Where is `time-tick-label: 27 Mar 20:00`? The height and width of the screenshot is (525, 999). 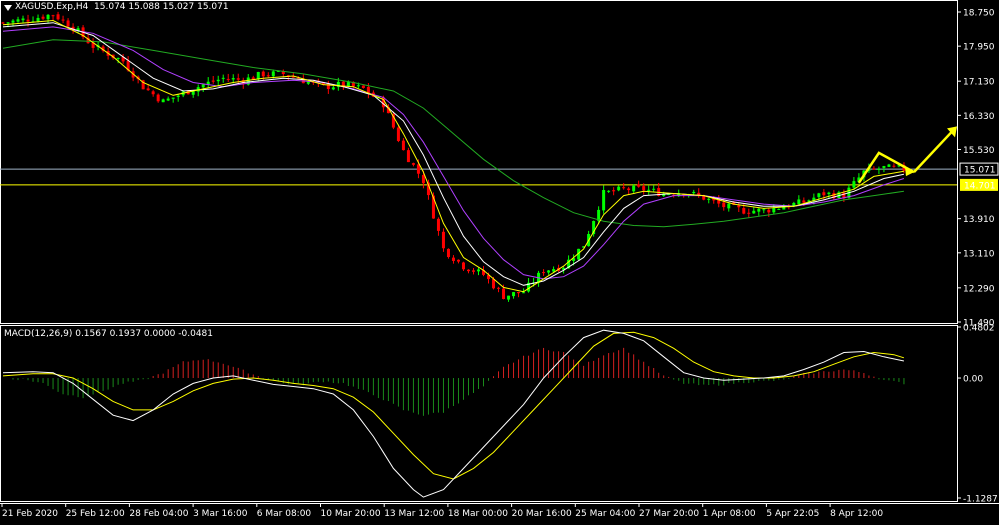 time-tick-label: 27 Mar 20:00 is located at coordinates (669, 514).